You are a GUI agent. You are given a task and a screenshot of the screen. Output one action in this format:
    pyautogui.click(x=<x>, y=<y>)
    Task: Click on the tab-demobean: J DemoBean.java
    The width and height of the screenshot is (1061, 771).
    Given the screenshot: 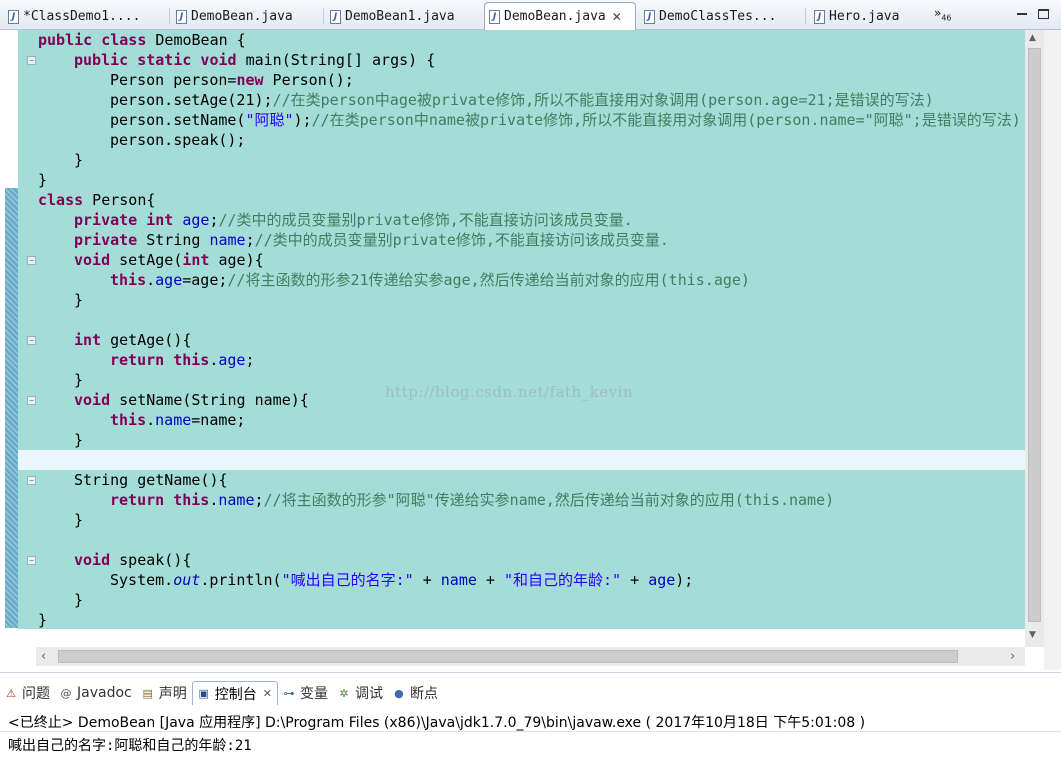 What is the action you would take?
    pyautogui.click(x=248, y=16)
    